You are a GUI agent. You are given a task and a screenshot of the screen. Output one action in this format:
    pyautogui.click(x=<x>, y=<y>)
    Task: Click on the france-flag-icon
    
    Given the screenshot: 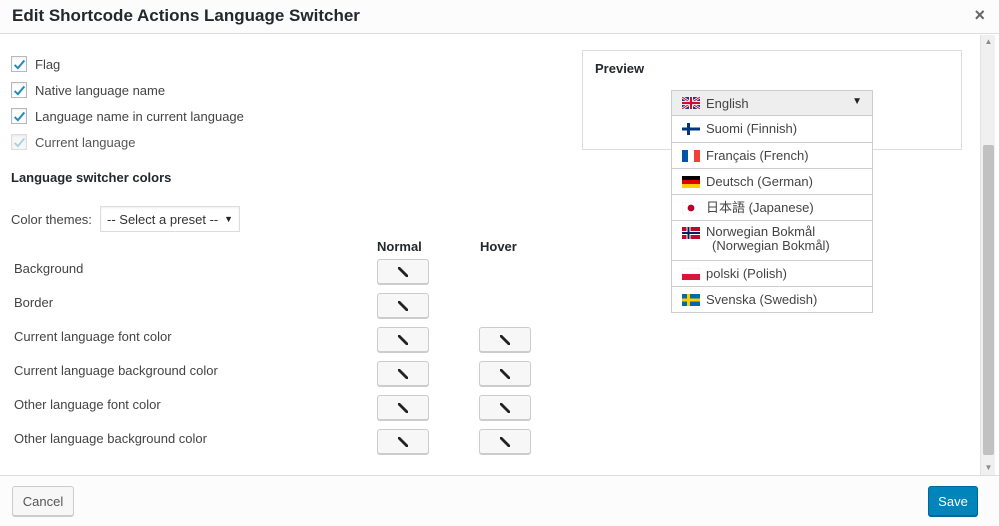 What is the action you would take?
    pyautogui.click(x=691, y=155)
    